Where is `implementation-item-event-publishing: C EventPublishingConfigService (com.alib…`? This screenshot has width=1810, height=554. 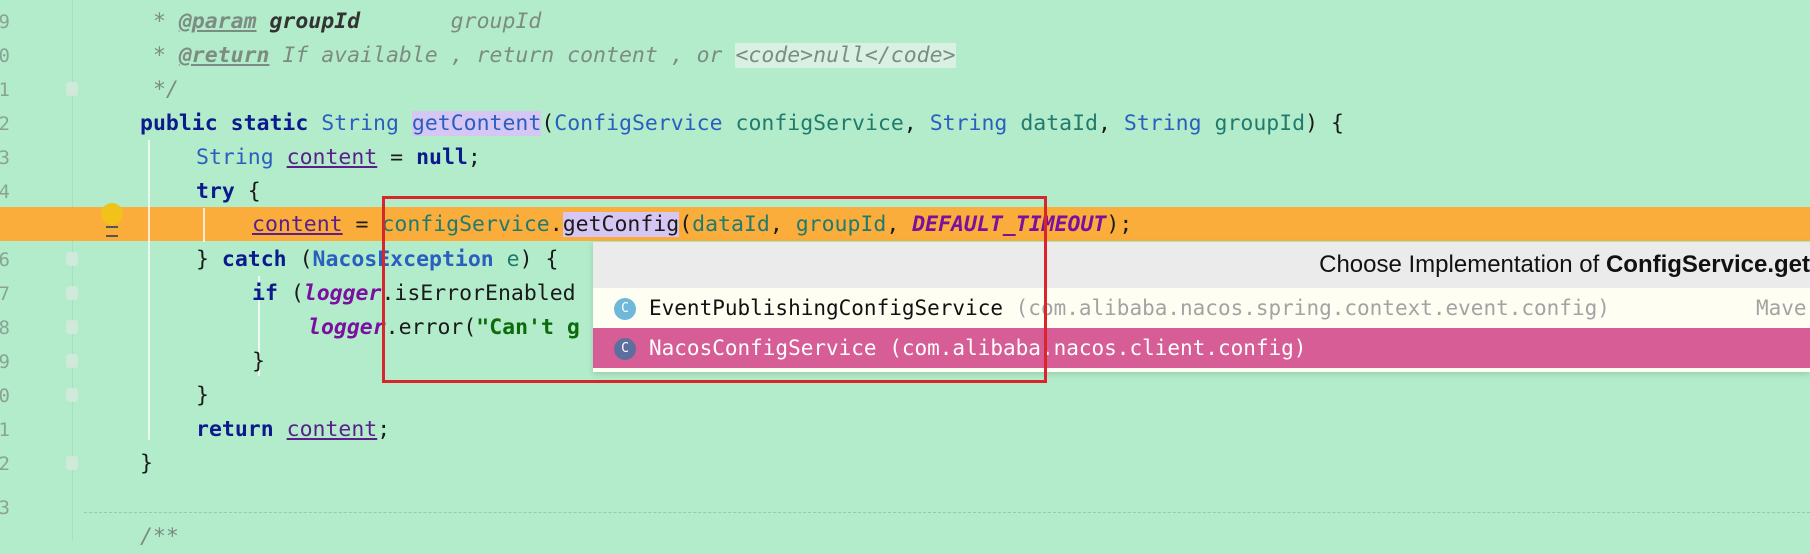 implementation-item-event-publishing: C EventPublishingConfigService (com.alib… is located at coordinates (1201, 308).